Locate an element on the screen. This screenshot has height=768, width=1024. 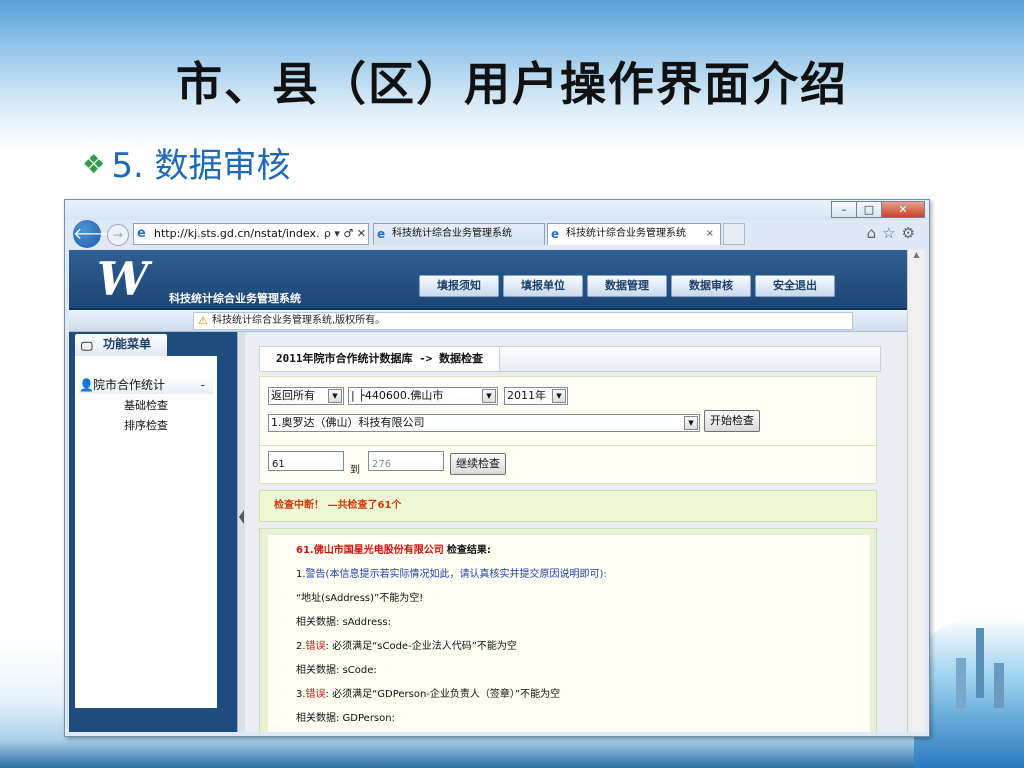
monitor-icon: 🖵 is located at coordinates (87, 346).